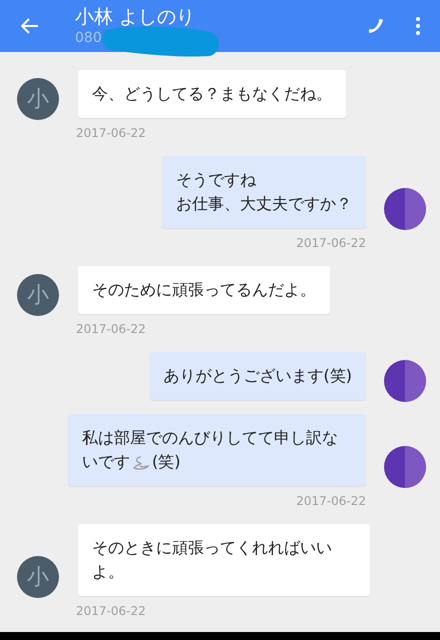 Image resolution: width=440 pixels, height=640 pixels. What do you see at coordinates (88, 38) in the screenshot?
I see `phone-number: 080` at bounding box center [88, 38].